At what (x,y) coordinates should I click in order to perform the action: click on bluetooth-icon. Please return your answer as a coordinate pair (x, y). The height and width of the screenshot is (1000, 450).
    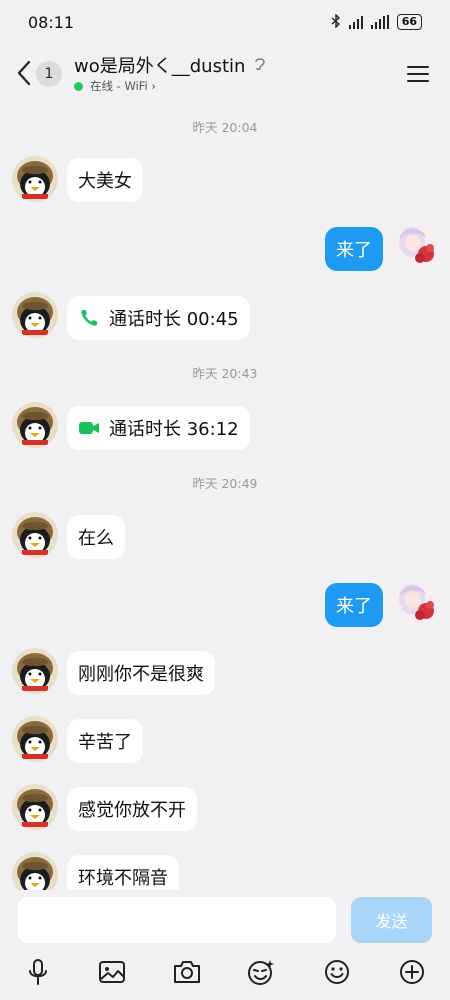
    Looking at the image, I should click on (336, 22).